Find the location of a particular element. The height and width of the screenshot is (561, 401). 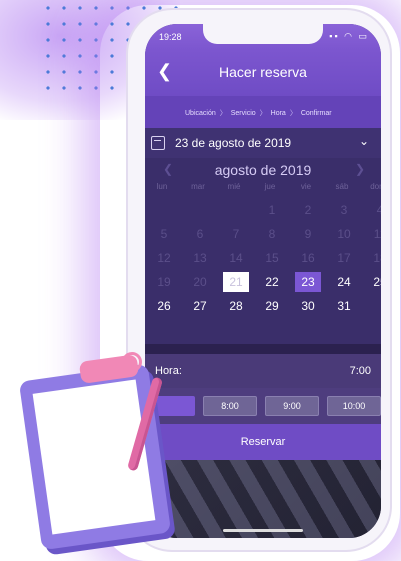

calendar-day: 22 is located at coordinates (272, 282).